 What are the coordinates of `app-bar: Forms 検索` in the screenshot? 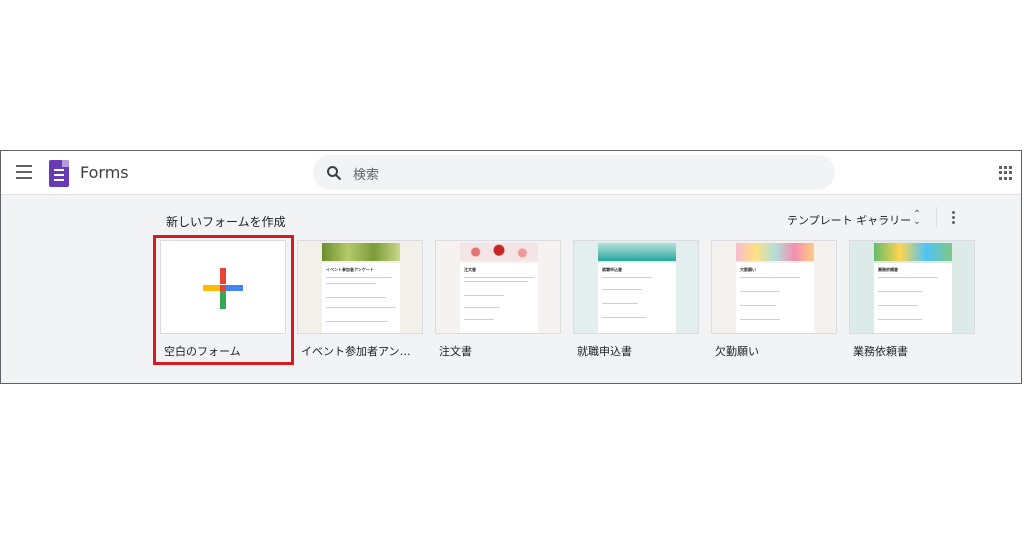 It's located at (511, 173).